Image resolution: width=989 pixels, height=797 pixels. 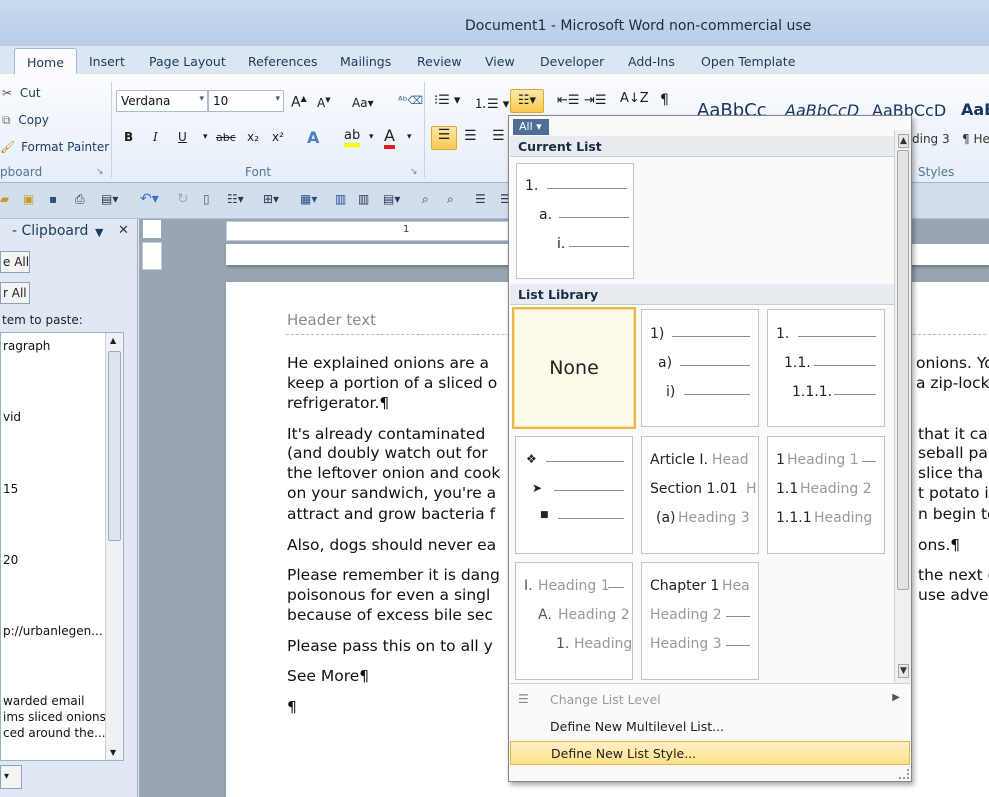 What do you see at coordinates (391, 199) in the screenshot?
I see `drawing-icon: ▤▾` at bounding box center [391, 199].